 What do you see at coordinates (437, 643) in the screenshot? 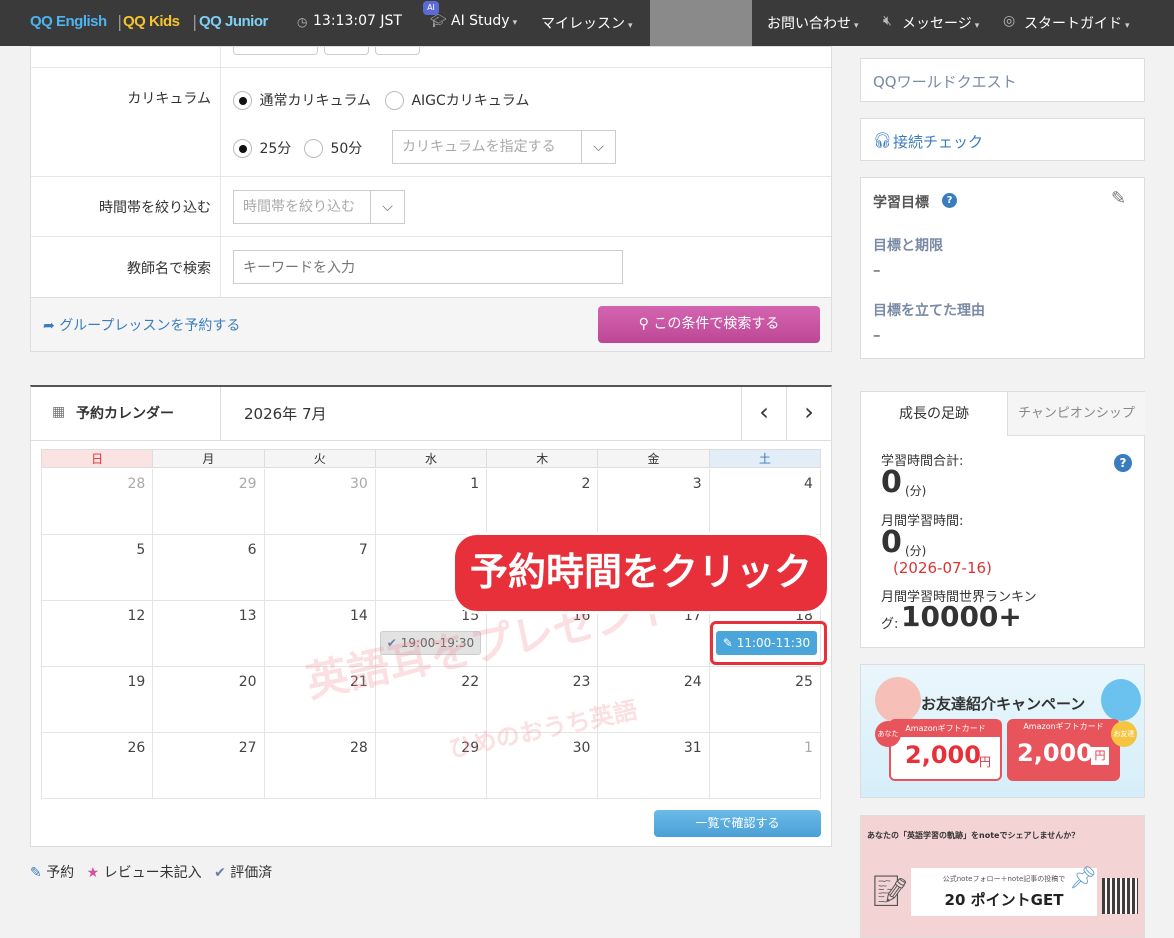
I see `booking-time: 19:00-19:30` at bounding box center [437, 643].